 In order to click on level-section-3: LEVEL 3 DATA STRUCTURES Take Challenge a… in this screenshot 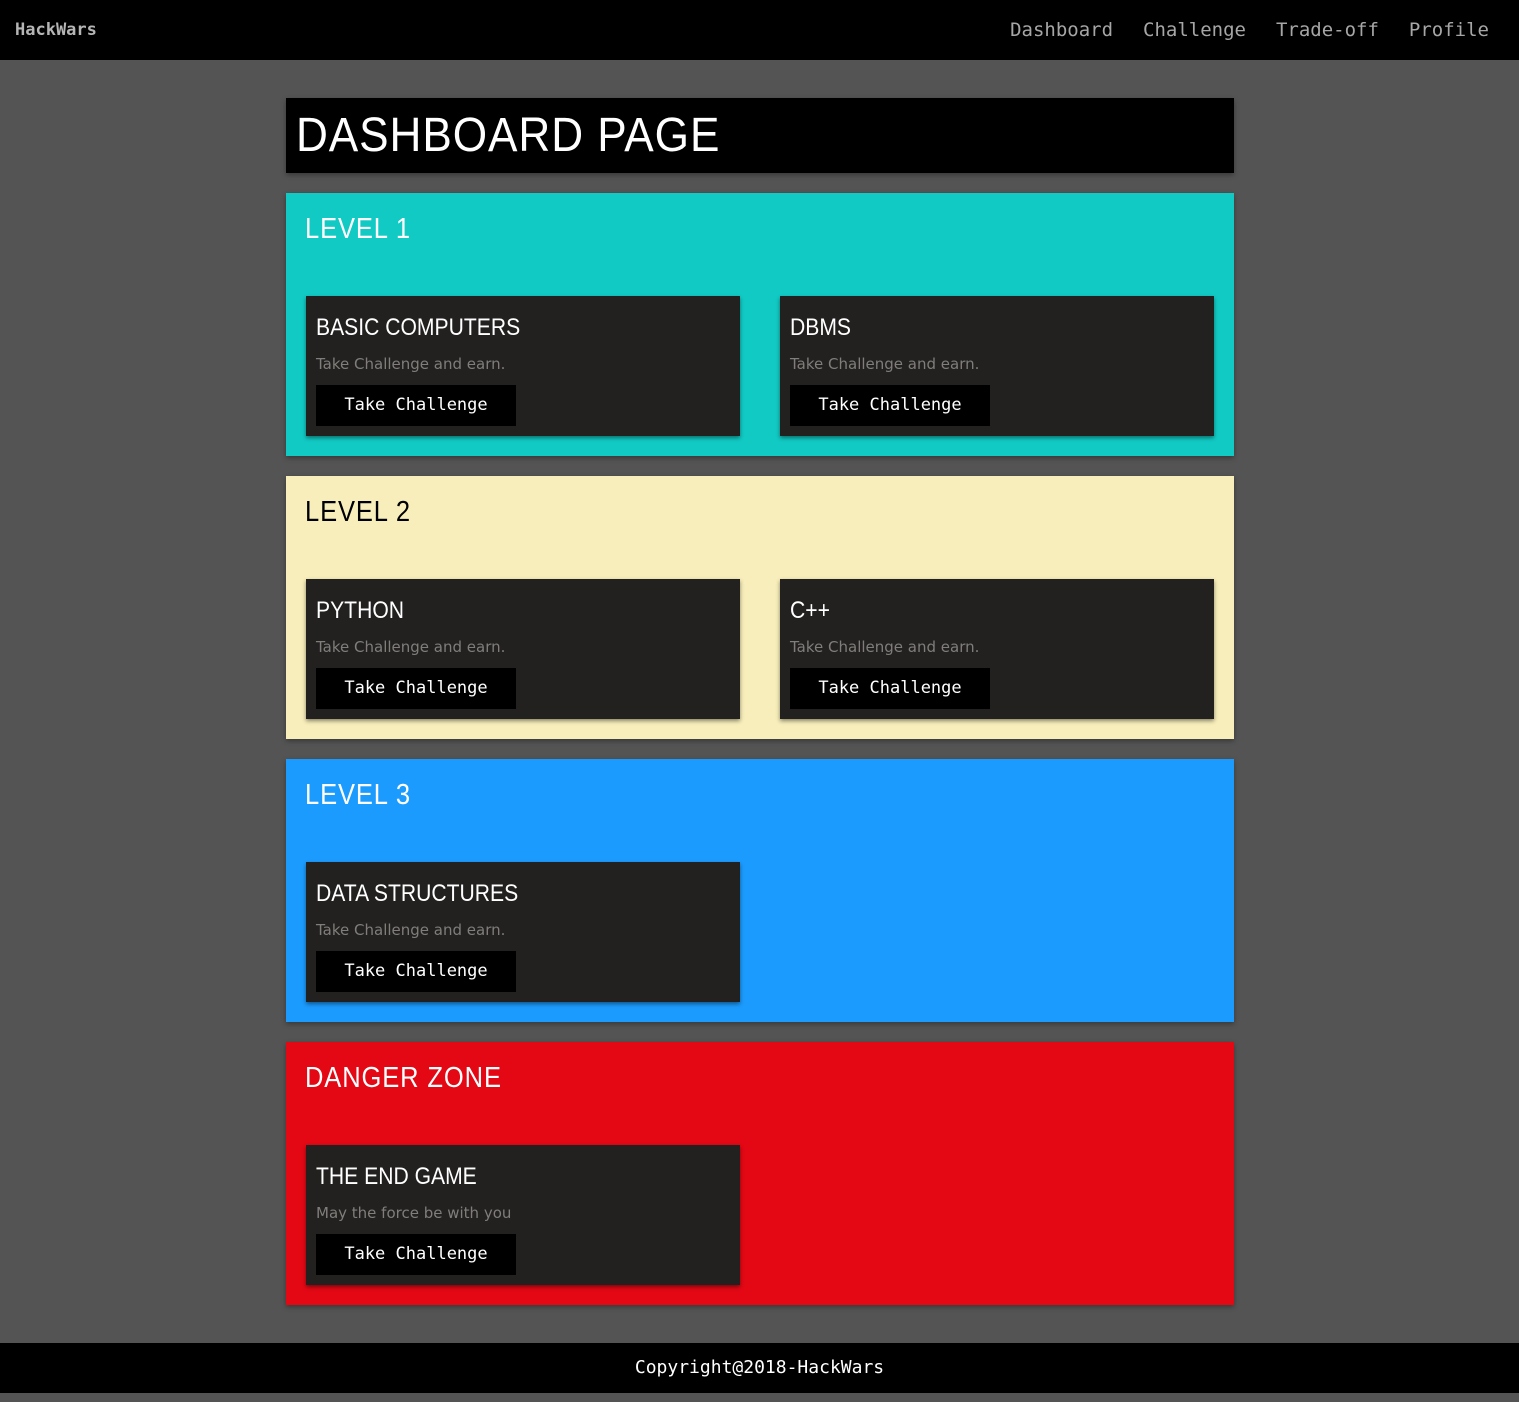, I will do `click(760, 890)`.